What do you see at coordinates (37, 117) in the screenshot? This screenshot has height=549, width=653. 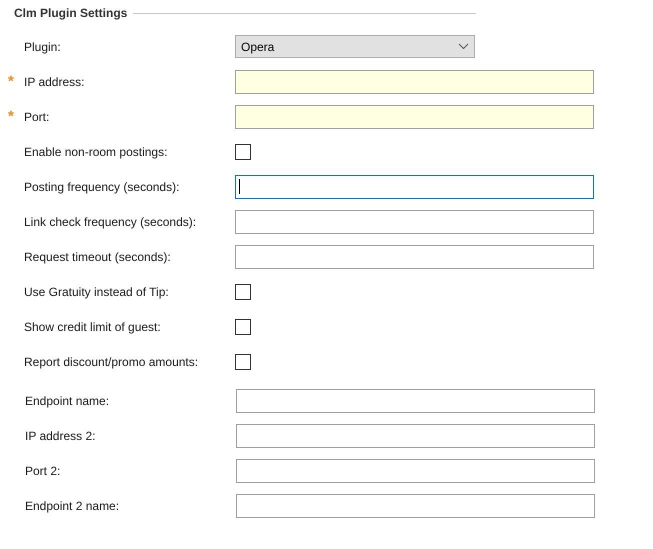 I see `field-label: Port:` at bounding box center [37, 117].